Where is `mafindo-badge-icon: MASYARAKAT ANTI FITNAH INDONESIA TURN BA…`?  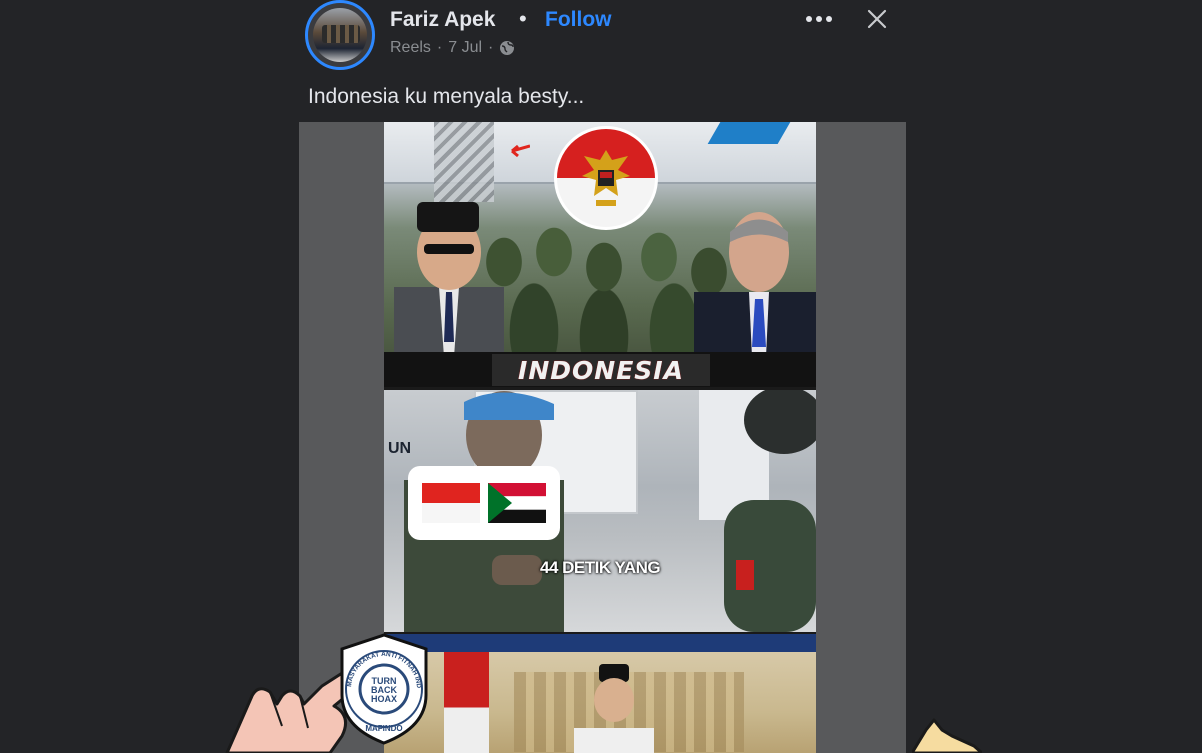
mafindo-badge-icon: MASYARAKAT ANTI FITNAH INDONESIA TURN BA… is located at coordinates (382, 689).